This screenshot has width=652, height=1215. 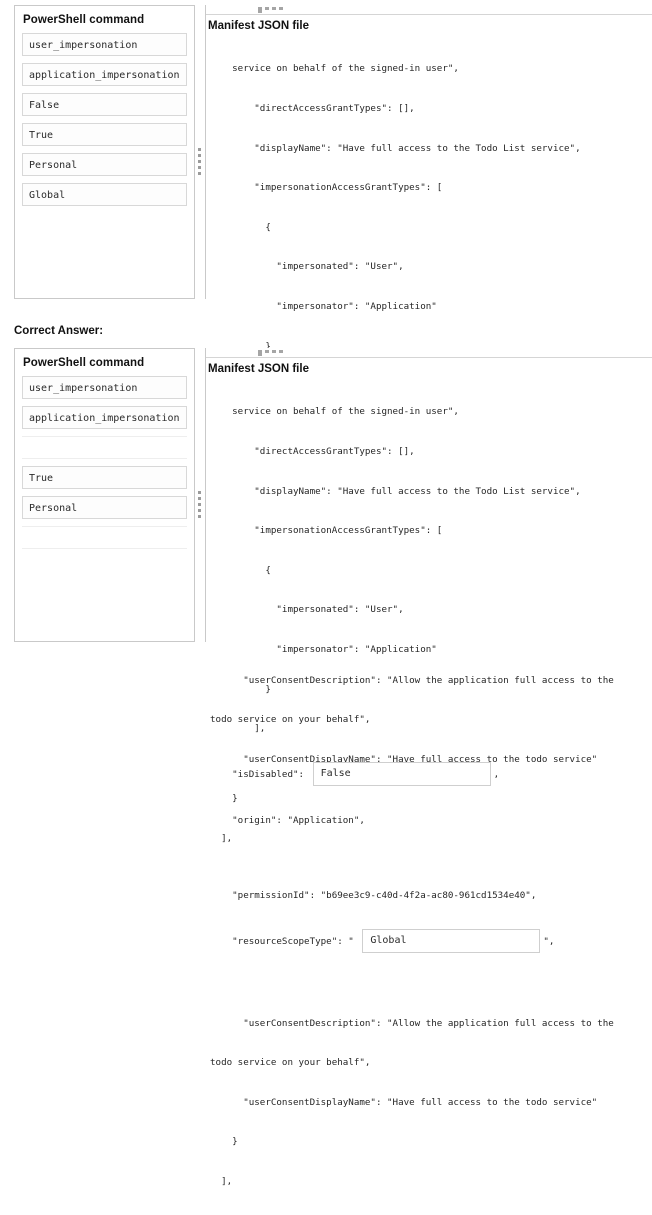 What do you see at coordinates (401, 774) in the screenshot?
I see `drop-slot-is-disabled: False` at bounding box center [401, 774].